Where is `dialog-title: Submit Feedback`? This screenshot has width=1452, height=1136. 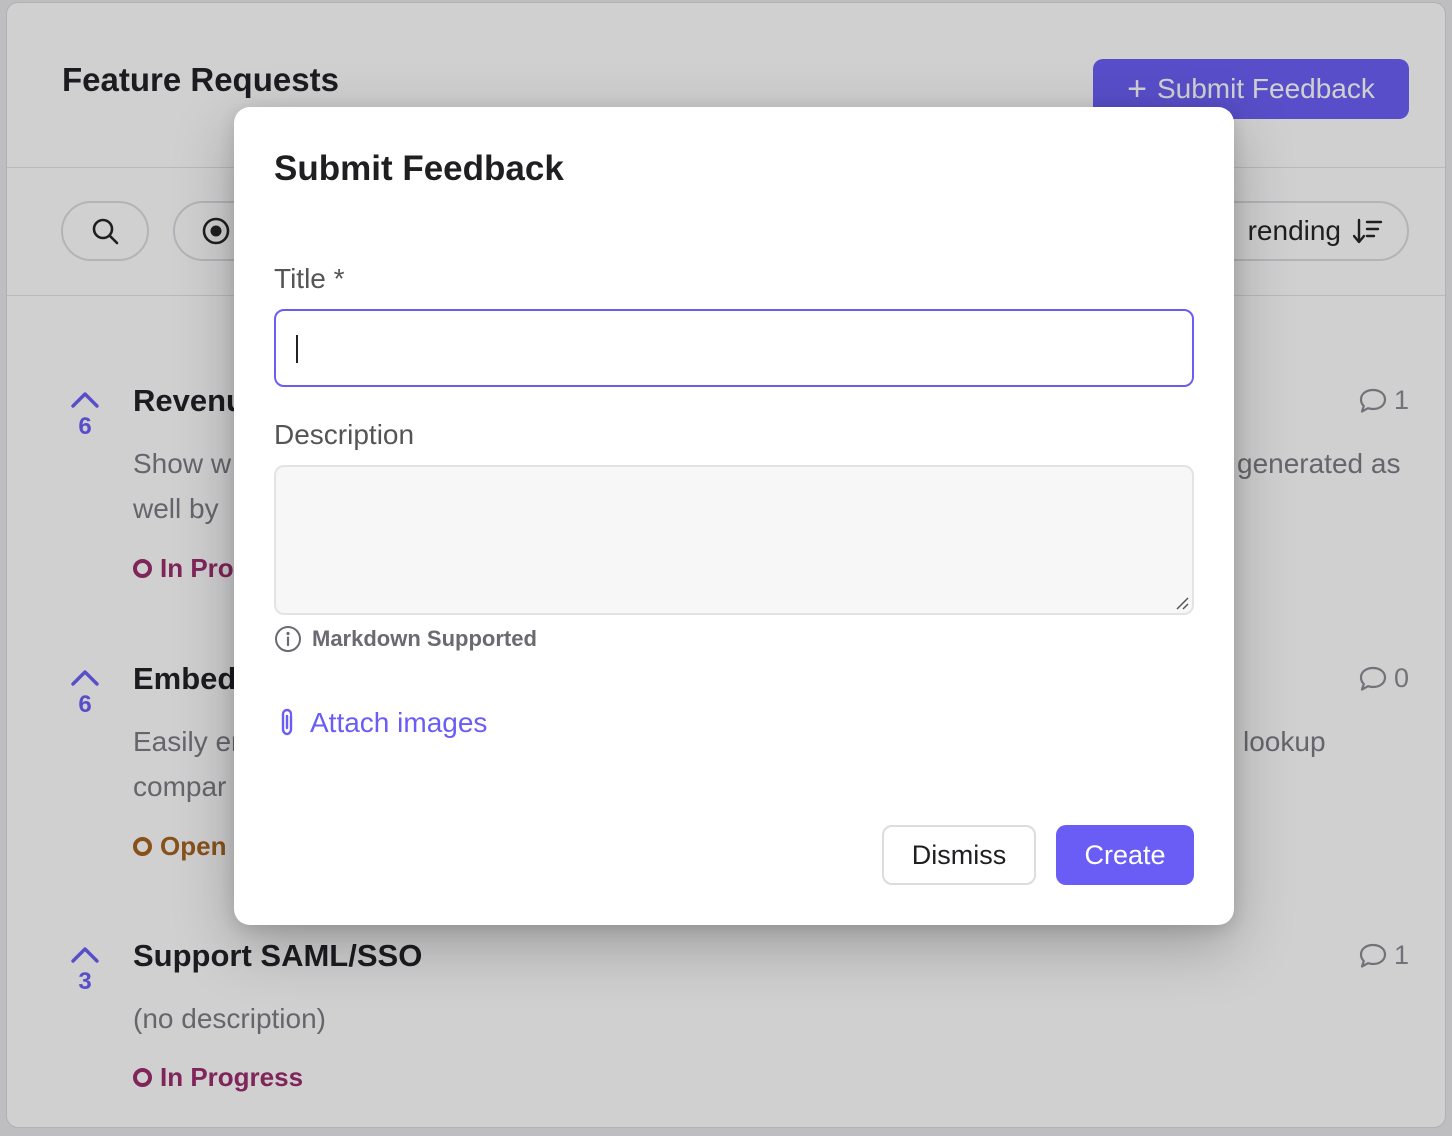
dialog-title: Submit Feedback is located at coordinates (419, 168).